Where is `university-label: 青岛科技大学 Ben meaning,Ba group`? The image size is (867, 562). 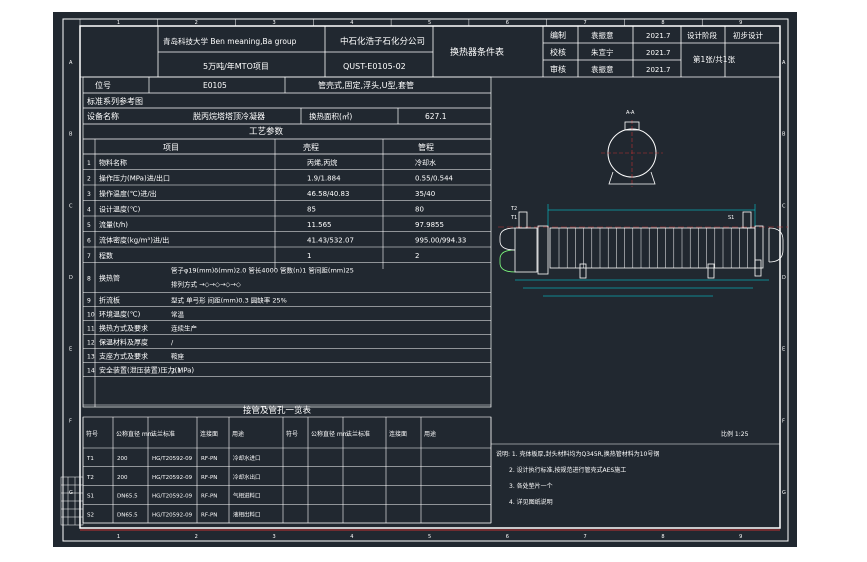 university-label: 青岛科技大学 Ben meaning,Ba group is located at coordinates (230, 41).